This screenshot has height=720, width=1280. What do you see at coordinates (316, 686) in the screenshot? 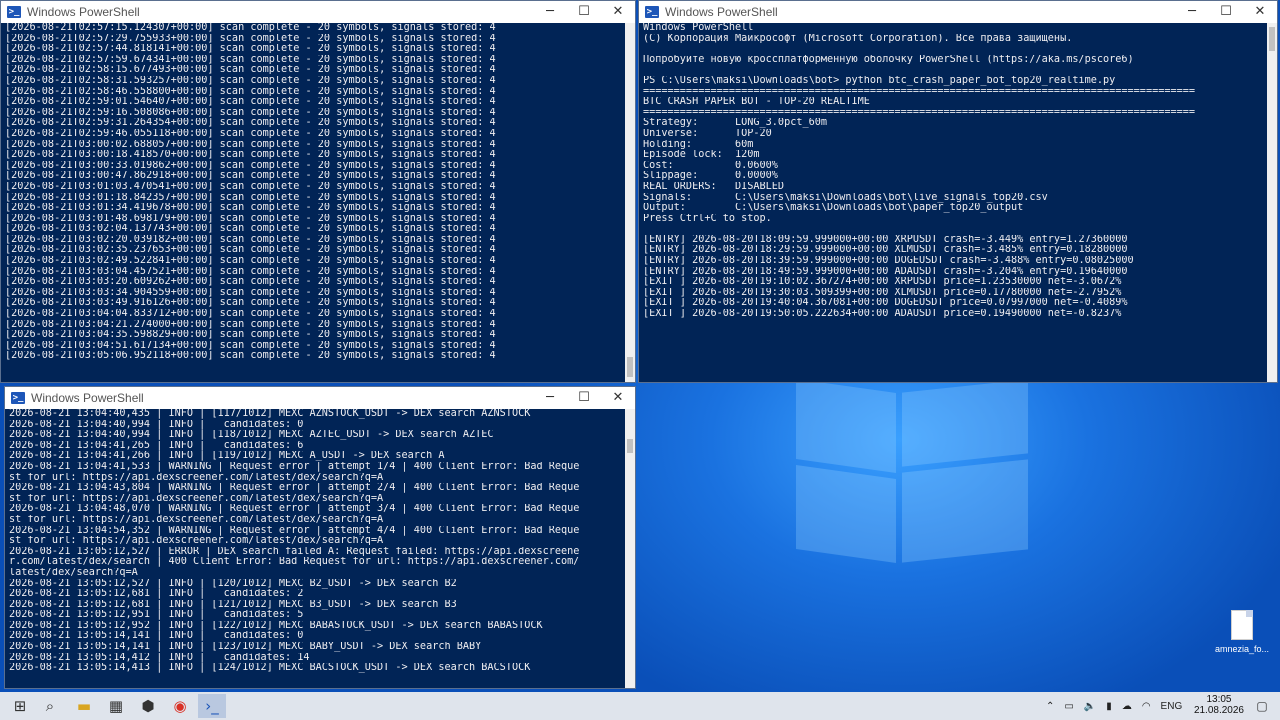
I see `console-line: _` at bounding box center [316, 686].